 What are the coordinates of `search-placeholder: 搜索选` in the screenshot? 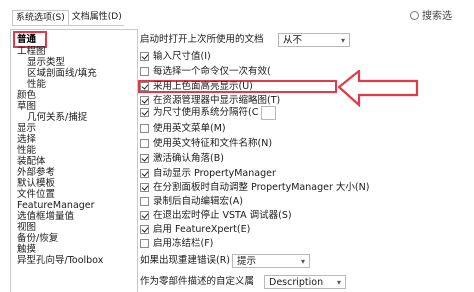 It's located at (437, 16).